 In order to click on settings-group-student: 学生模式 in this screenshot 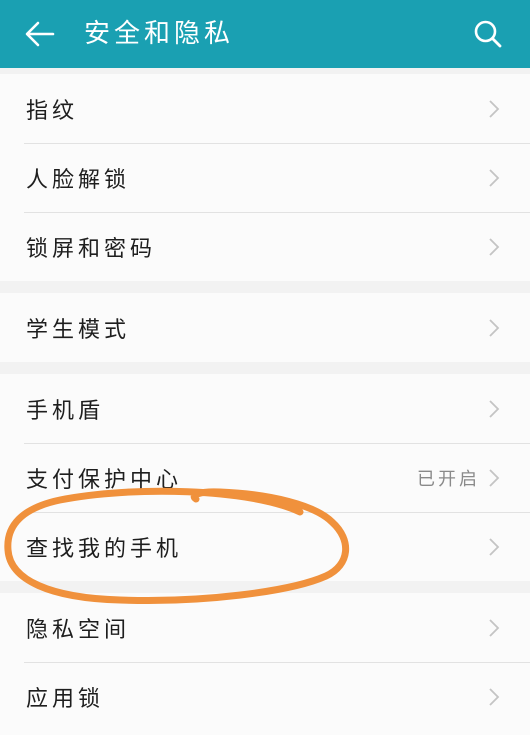, I will do `click(265, 327)`.